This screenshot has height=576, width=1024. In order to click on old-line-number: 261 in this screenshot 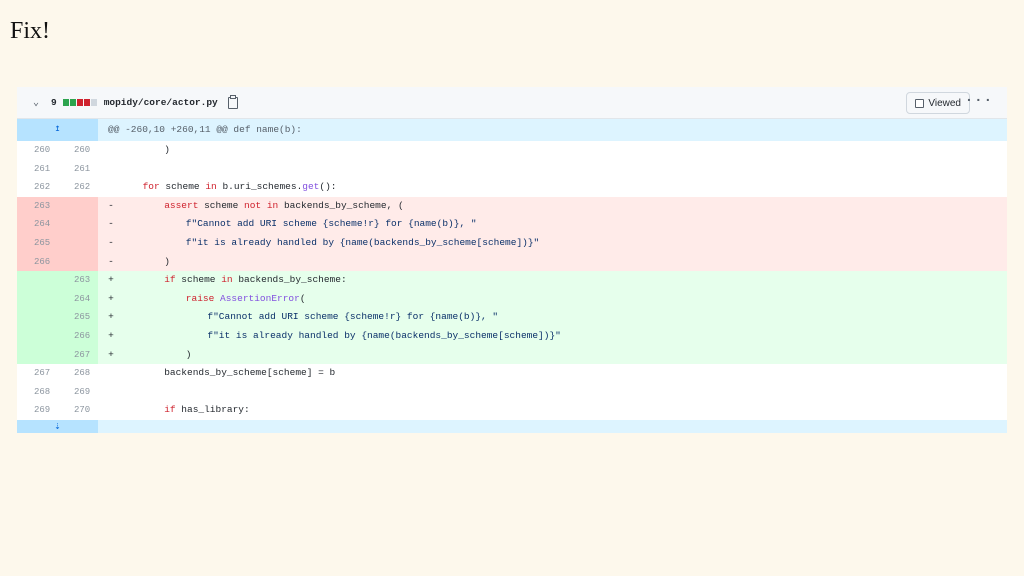, I will do `click(37, 169)`.